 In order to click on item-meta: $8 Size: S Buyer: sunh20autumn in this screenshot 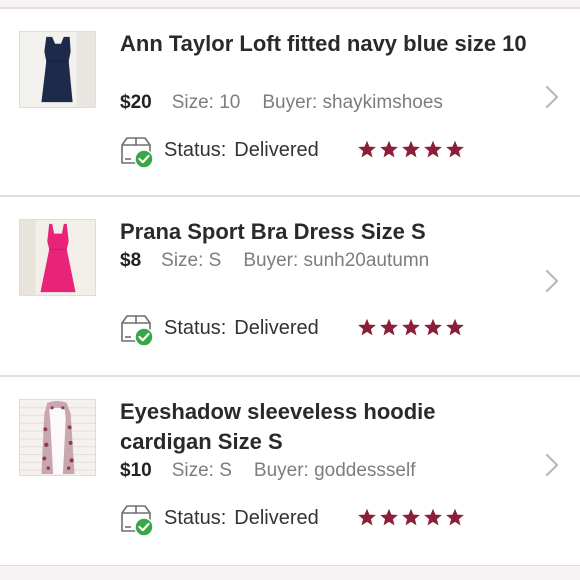, I will do `click(274, 261)`.